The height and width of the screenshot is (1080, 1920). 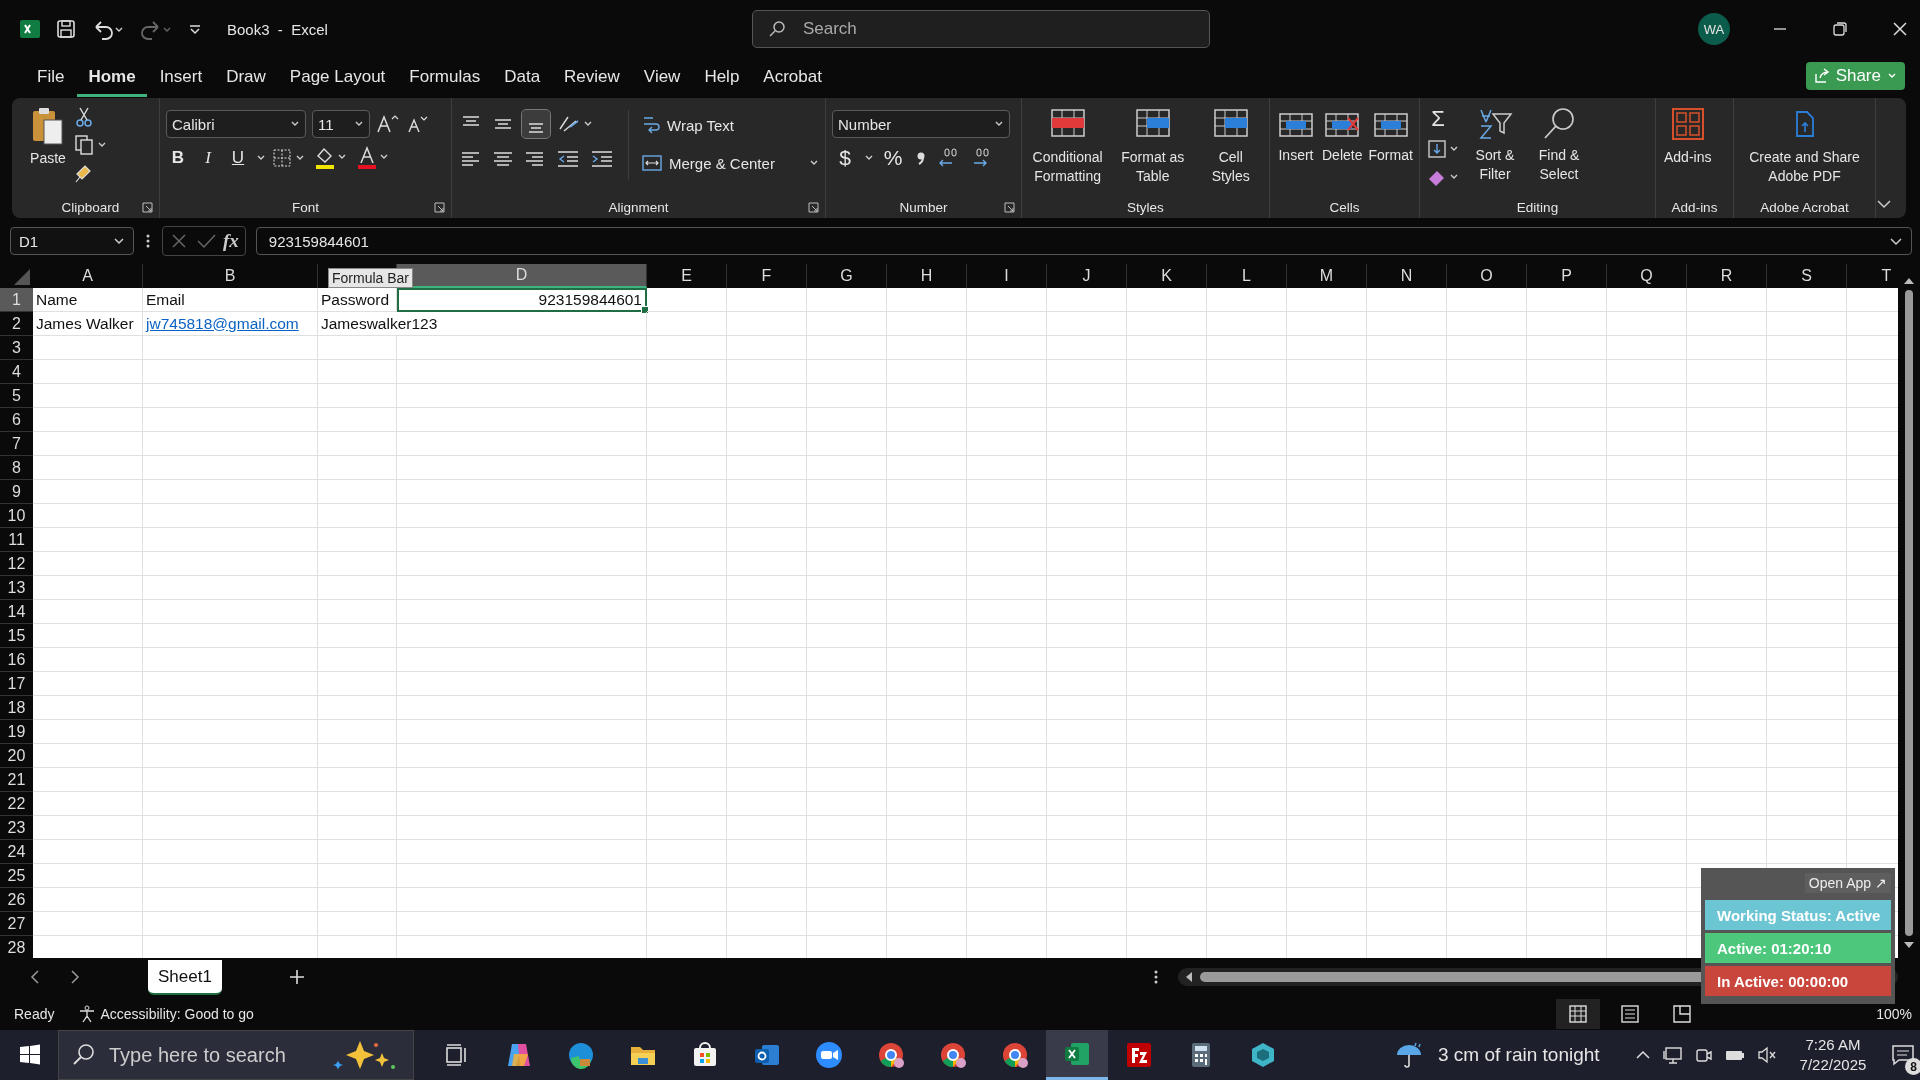 I want to click on row-header: 21, so click(x=16, y=780).